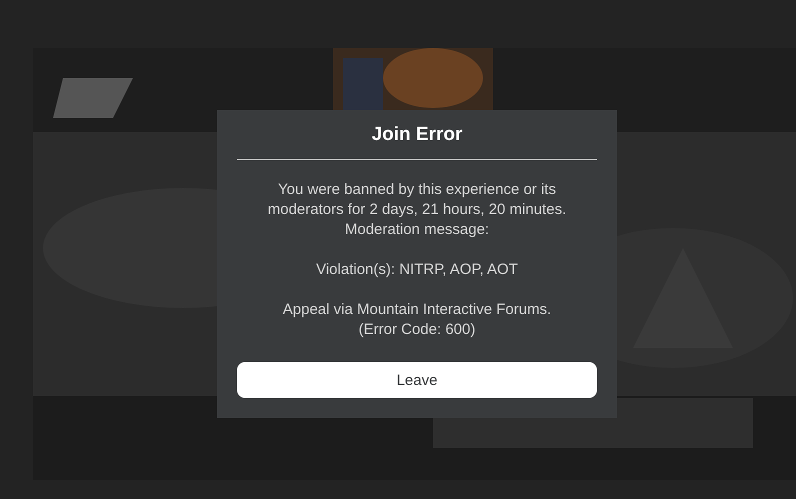 This screenshot has width=796, height=499. Describe the element at coordinates (417, 210) in the screenshot. I see `message-text: You were banned by this experience or its moderators for 2 days, 21 hours, 20 minutes. Moderation message:` at that location.